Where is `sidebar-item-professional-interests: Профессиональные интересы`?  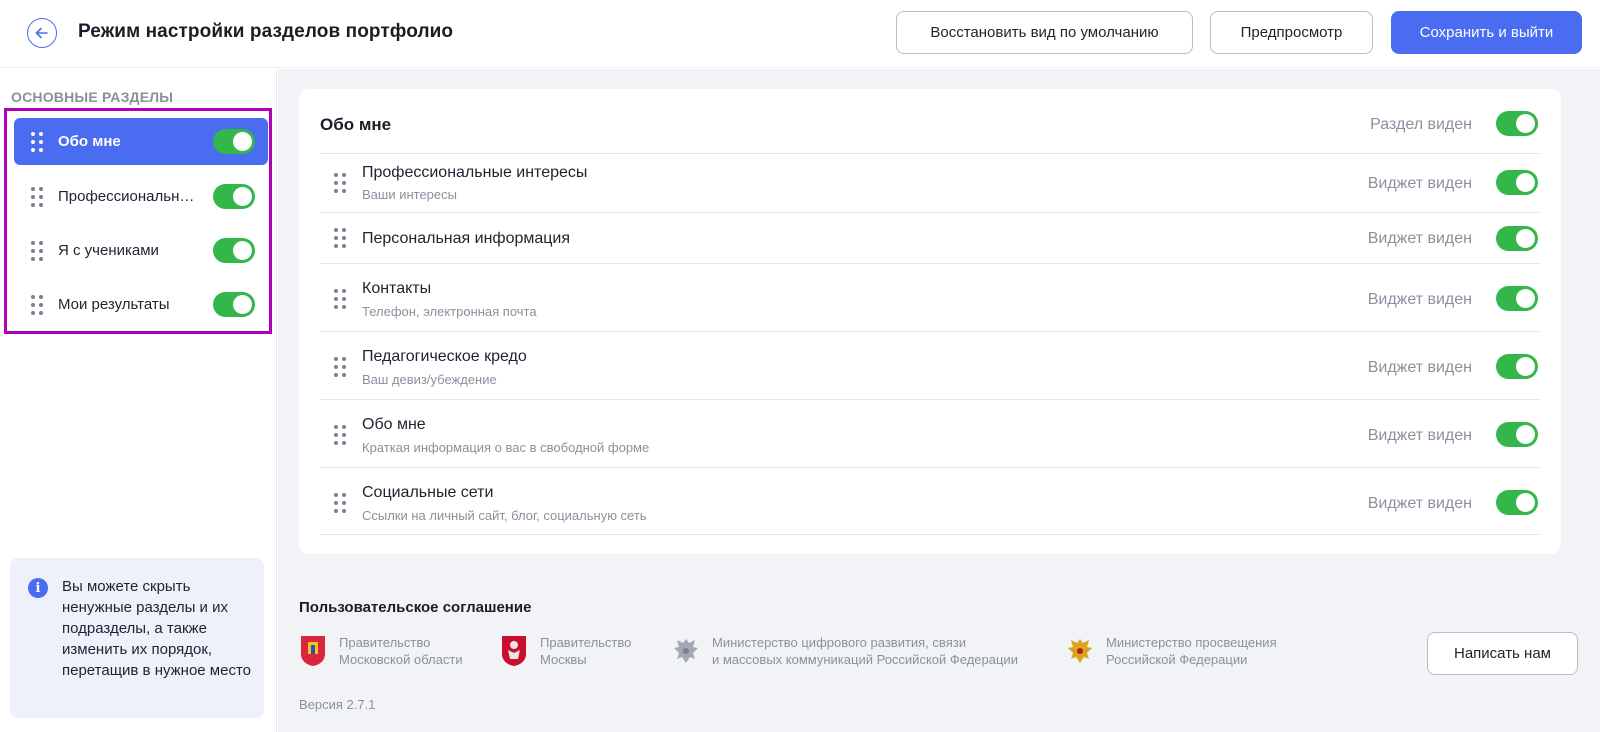
sidebar-item-professional-interests: Профессиональные интересы is located at coordinates (141, 196).